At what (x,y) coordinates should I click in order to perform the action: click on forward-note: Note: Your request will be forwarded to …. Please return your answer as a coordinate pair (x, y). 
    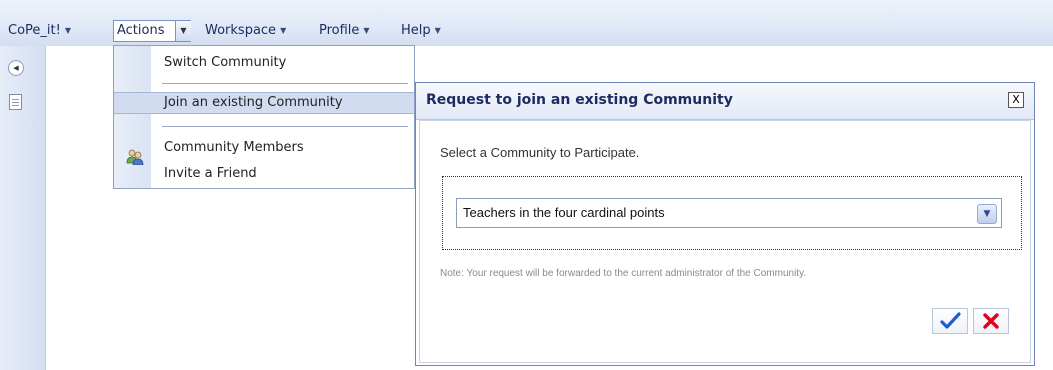
    Looking at the image, I should click on (623, 273).